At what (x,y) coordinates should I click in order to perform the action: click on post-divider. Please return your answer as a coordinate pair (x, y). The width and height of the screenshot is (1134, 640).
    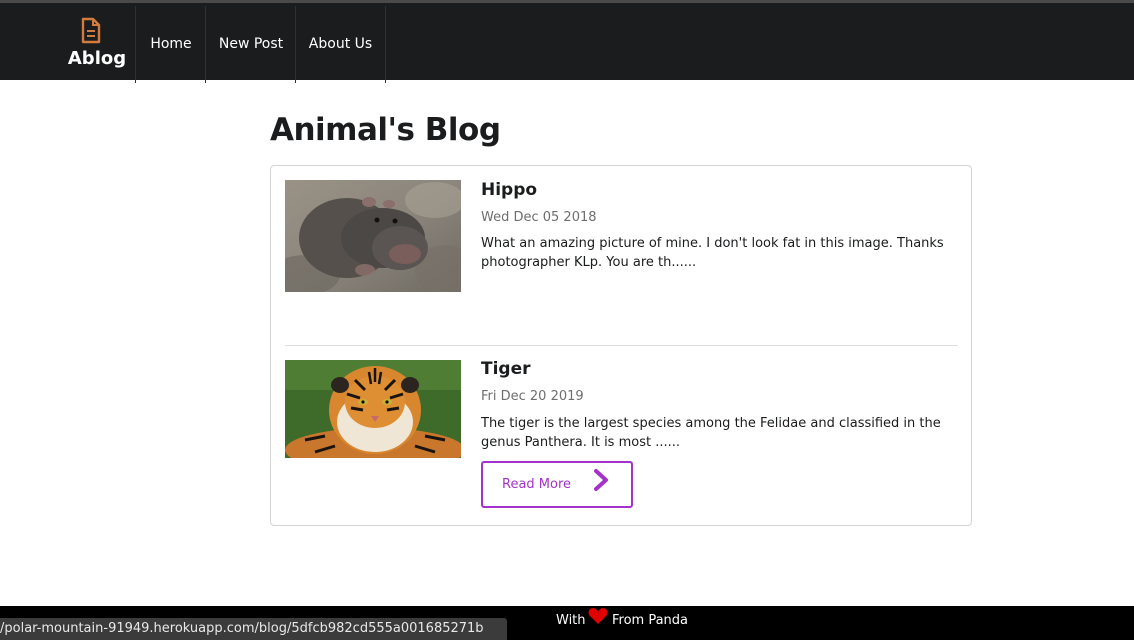
    Looking at the image, I should click on (621, 345).